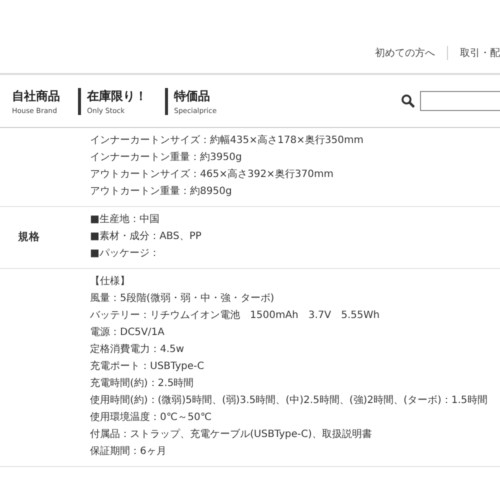 The height and width of the screenshot is (500, 500). Describe the element at coordinates (405, 53) in the screenshot. I see `top-link: 初めての方へ` at that location.